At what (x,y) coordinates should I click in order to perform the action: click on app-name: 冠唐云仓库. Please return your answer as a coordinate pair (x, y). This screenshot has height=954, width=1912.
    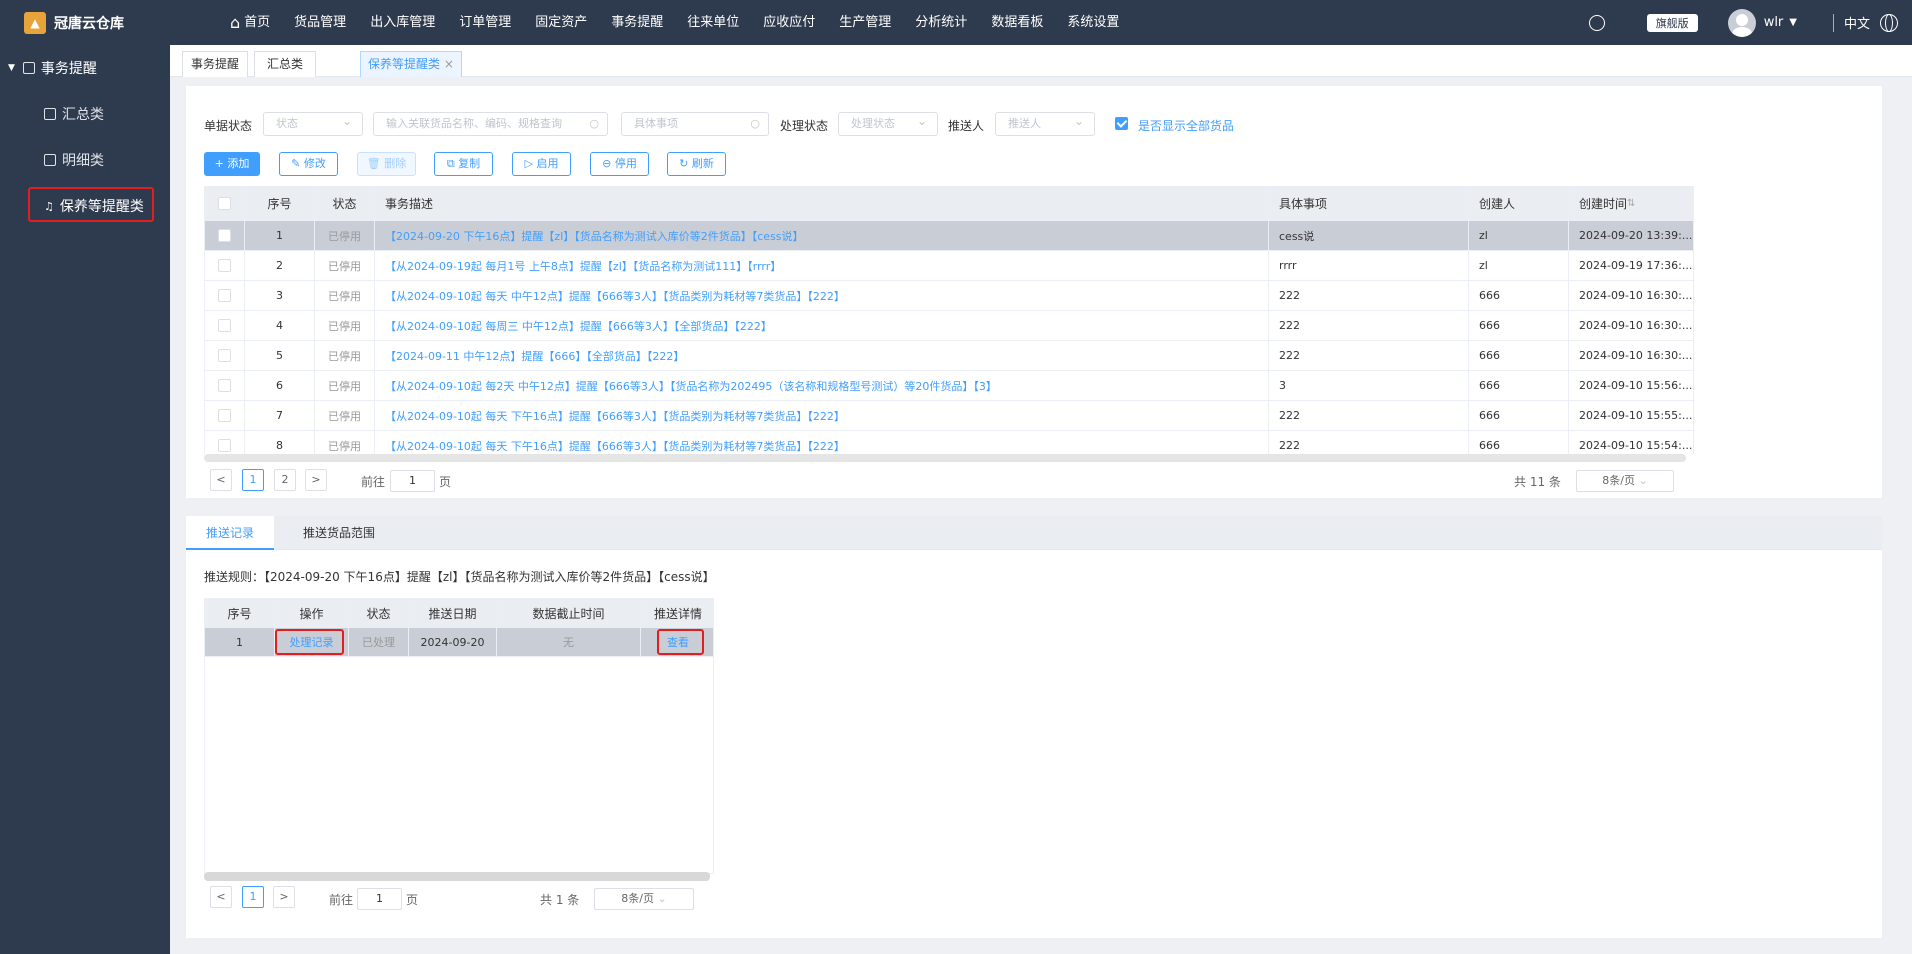
    Looking at the image, I should click on (89, 23).